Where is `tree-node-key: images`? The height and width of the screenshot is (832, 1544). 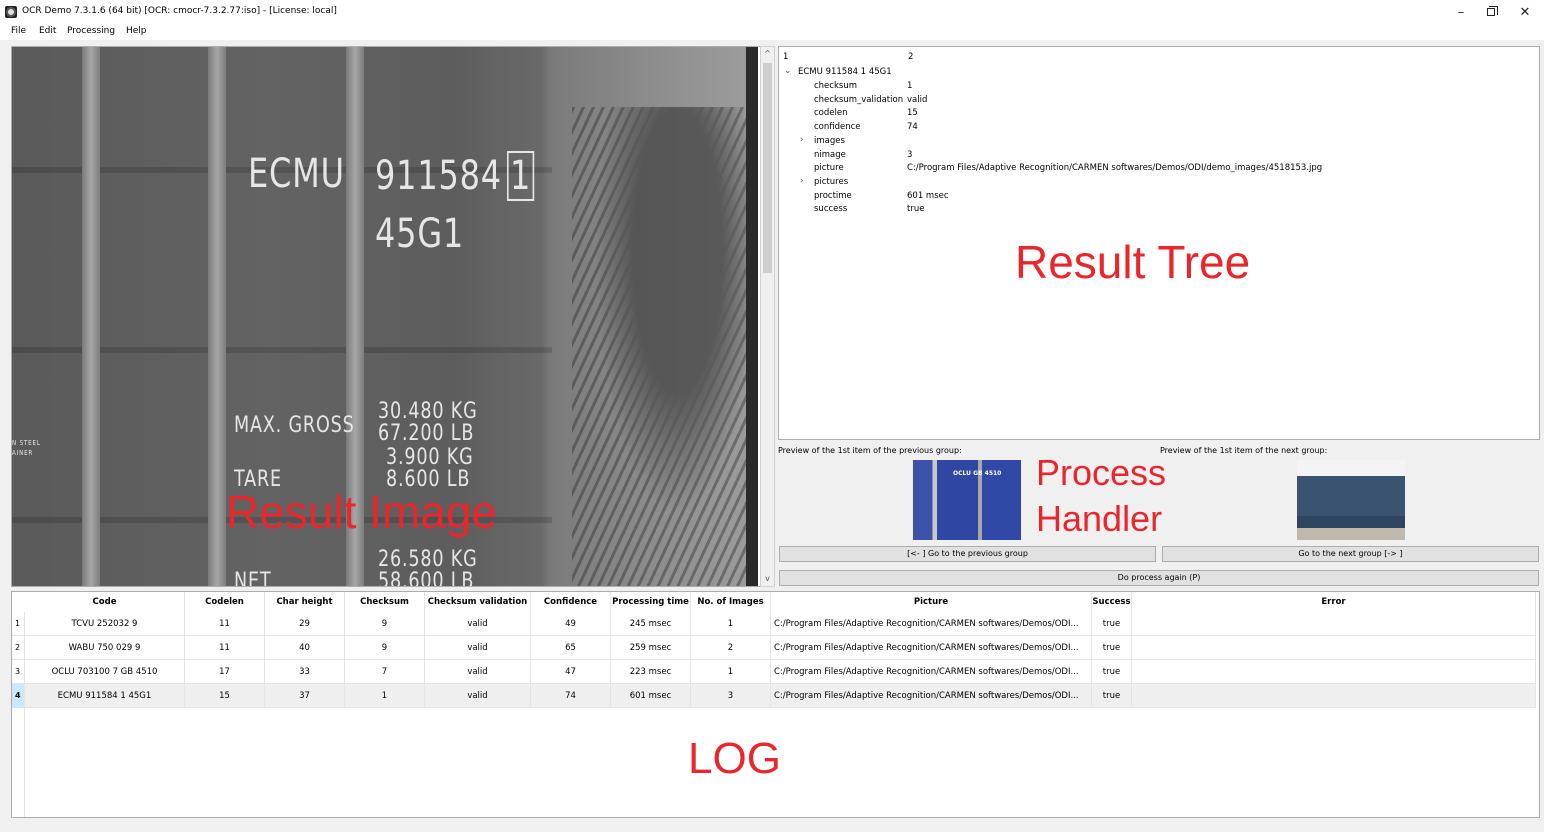
tree-node-key: images is located at coordinates (829, 140).